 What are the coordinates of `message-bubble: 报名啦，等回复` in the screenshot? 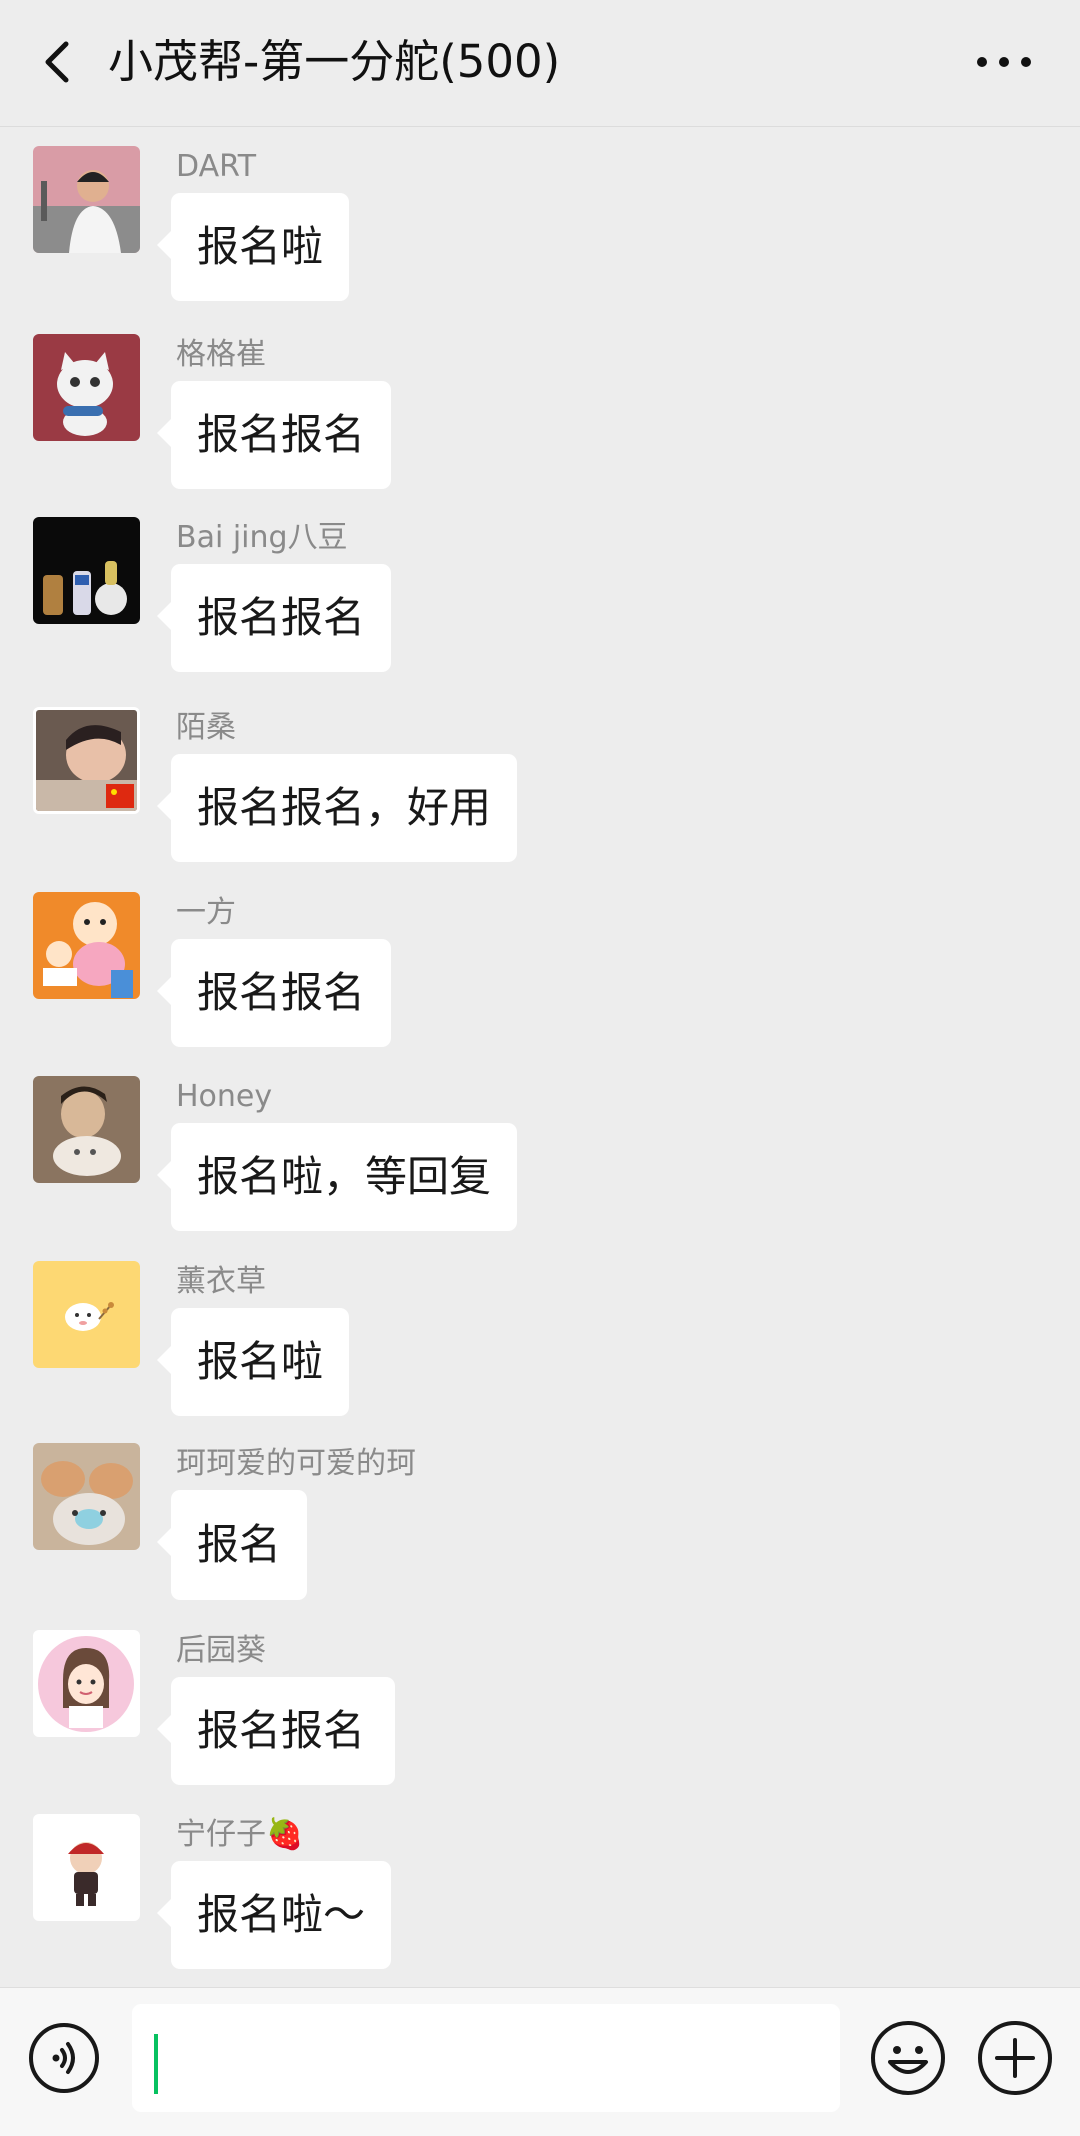 It's located at (337, 1177).